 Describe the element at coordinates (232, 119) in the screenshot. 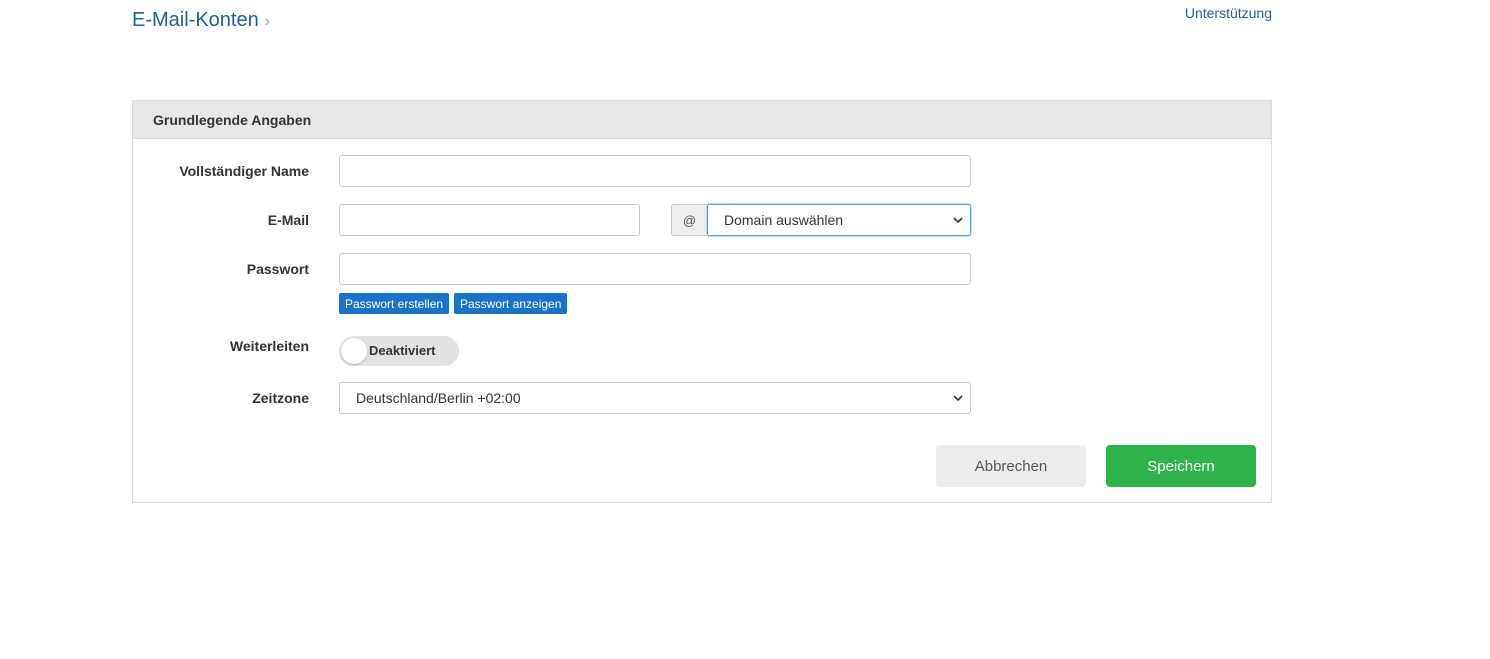

I see `panel-title: Grundlegende Angaben` at that location.